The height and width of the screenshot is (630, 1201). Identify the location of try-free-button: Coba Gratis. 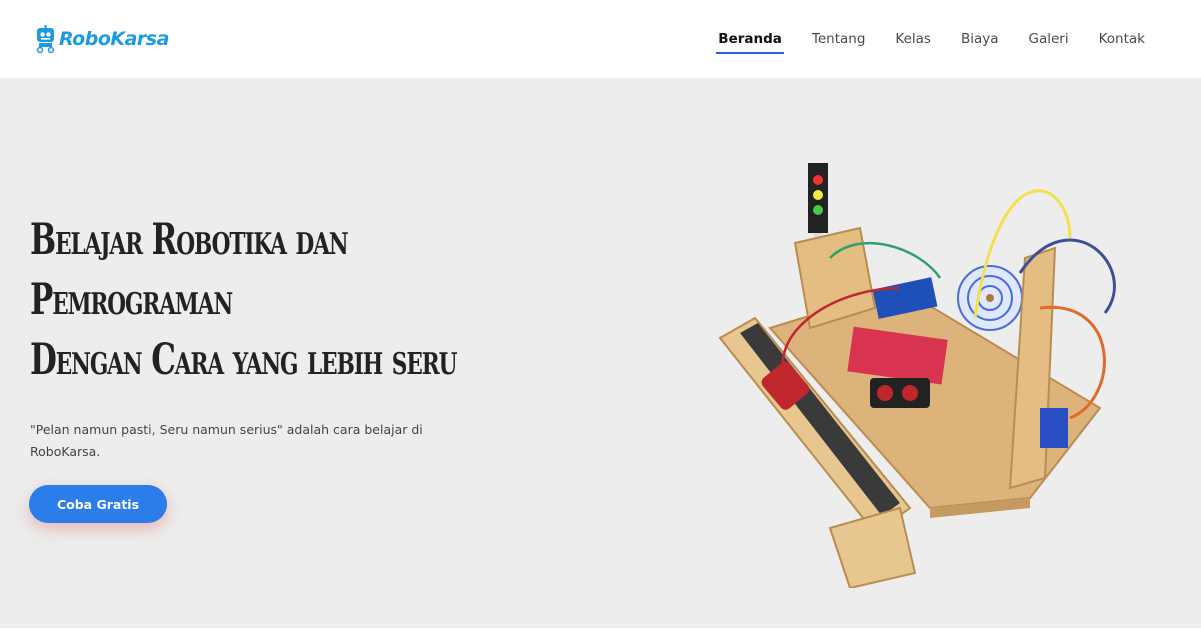
(98, 504).